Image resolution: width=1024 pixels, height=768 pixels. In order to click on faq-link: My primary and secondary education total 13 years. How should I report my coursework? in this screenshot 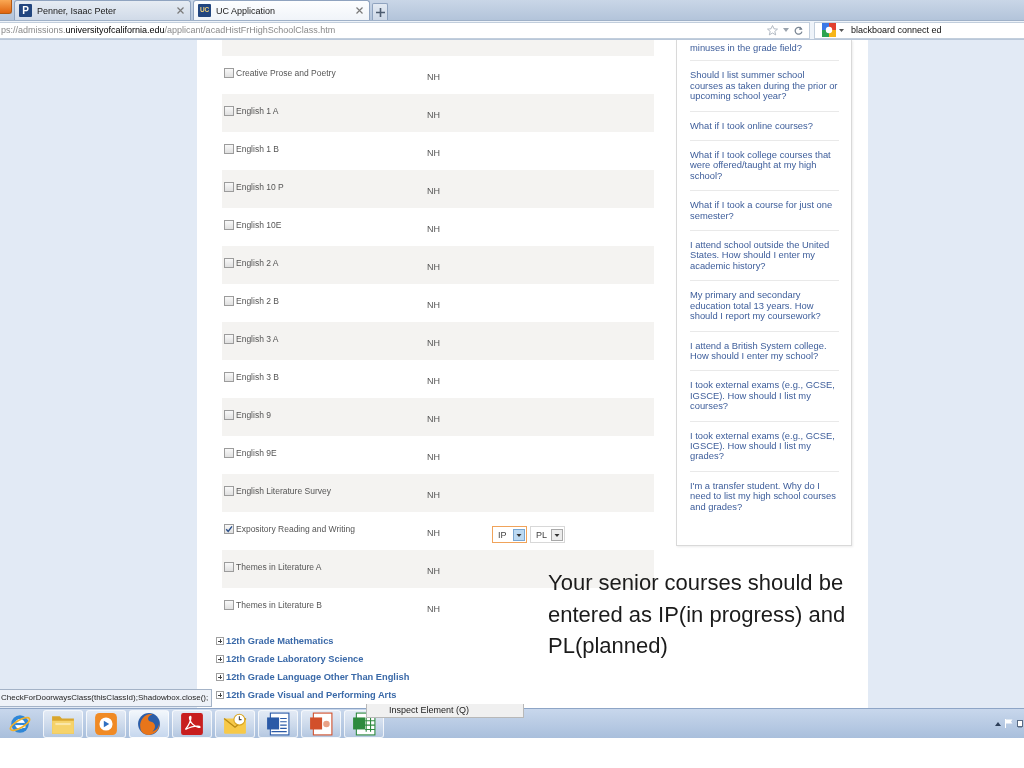, I will do `click(764, 306)`.